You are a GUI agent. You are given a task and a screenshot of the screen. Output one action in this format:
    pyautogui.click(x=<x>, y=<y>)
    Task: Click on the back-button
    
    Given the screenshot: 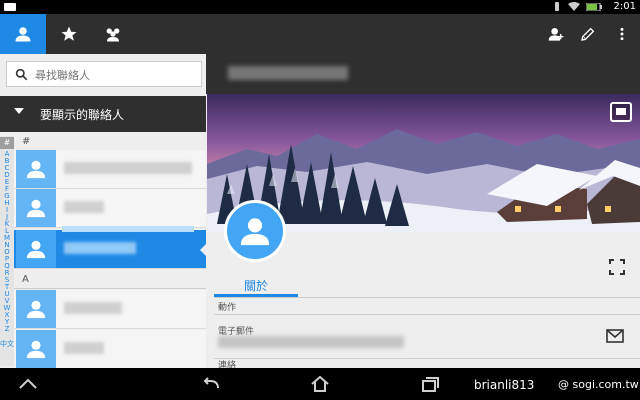 What is the action you would take?
    pyautogui.click(x=212, y=384)
    